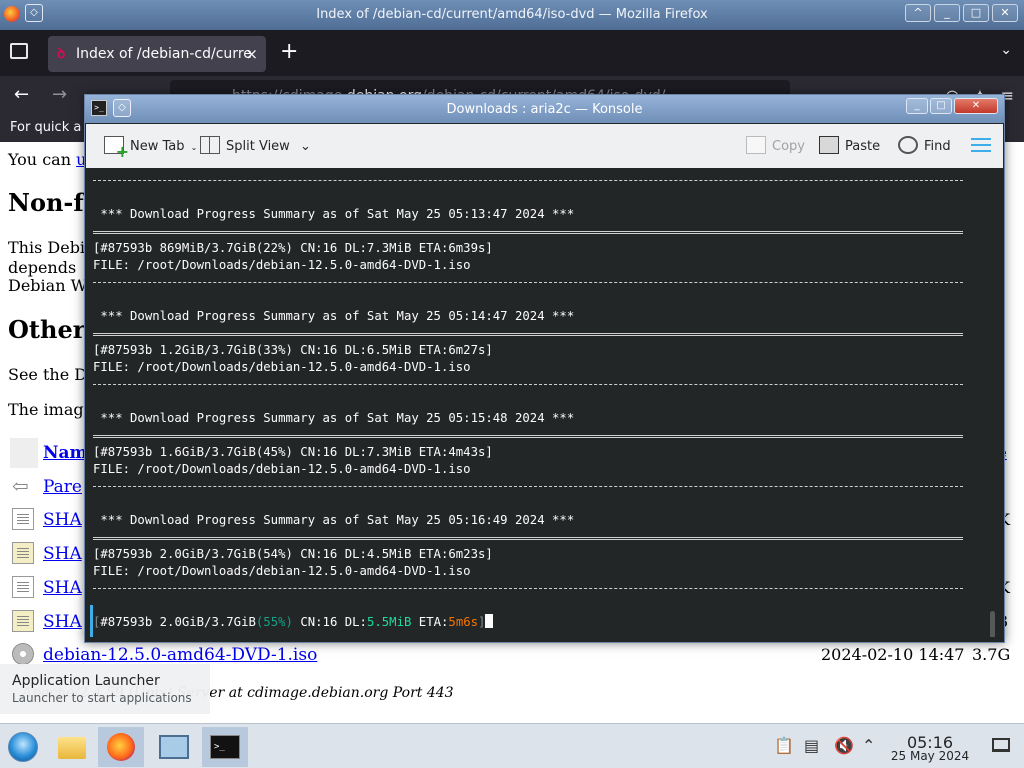 The image size is (1024, 768). I want to click on text-you-can: You can, so click(39, 159).